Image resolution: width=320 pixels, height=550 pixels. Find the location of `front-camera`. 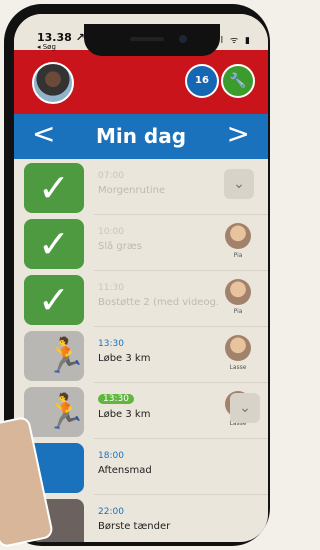

front-camera is located at coordinates (183, 39).